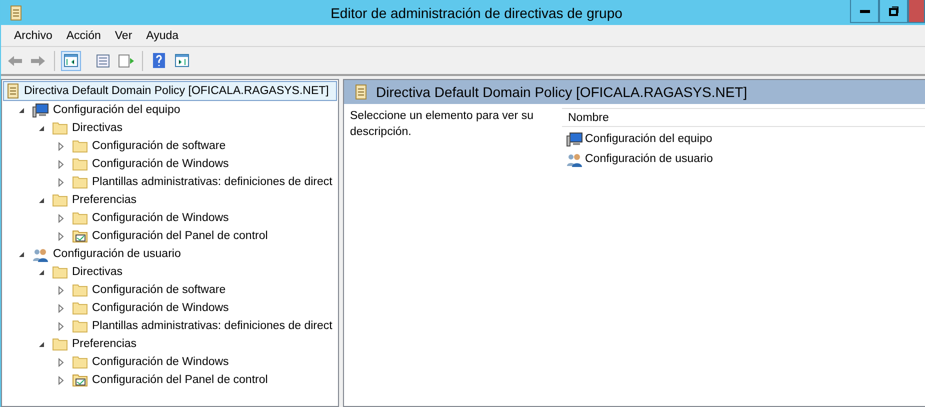 This screenshot has height=407, width=925. I want to click on column-header: Nombre, so click(743, 117).